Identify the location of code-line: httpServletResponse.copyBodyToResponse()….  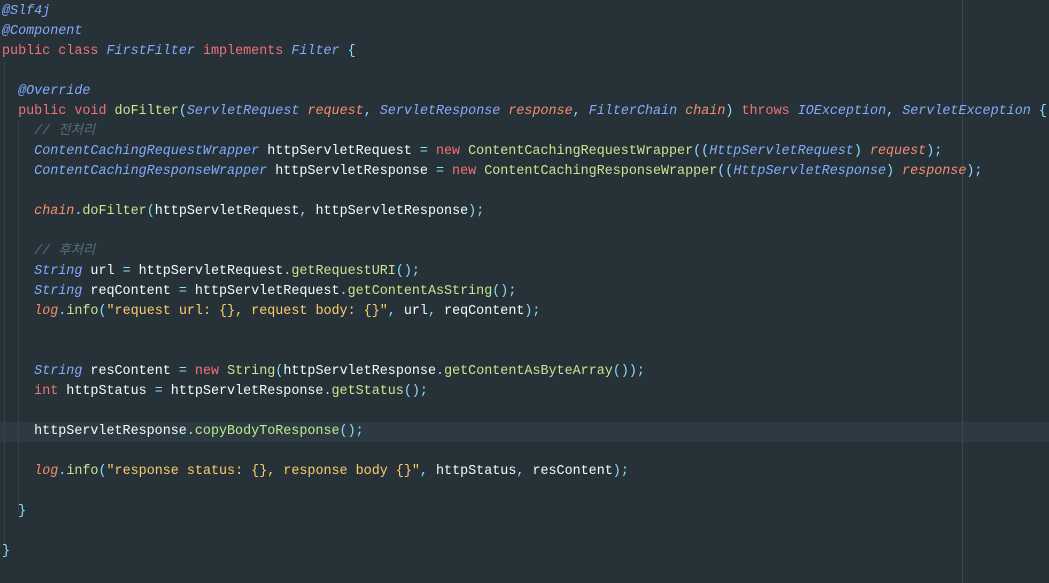
(524, 432).